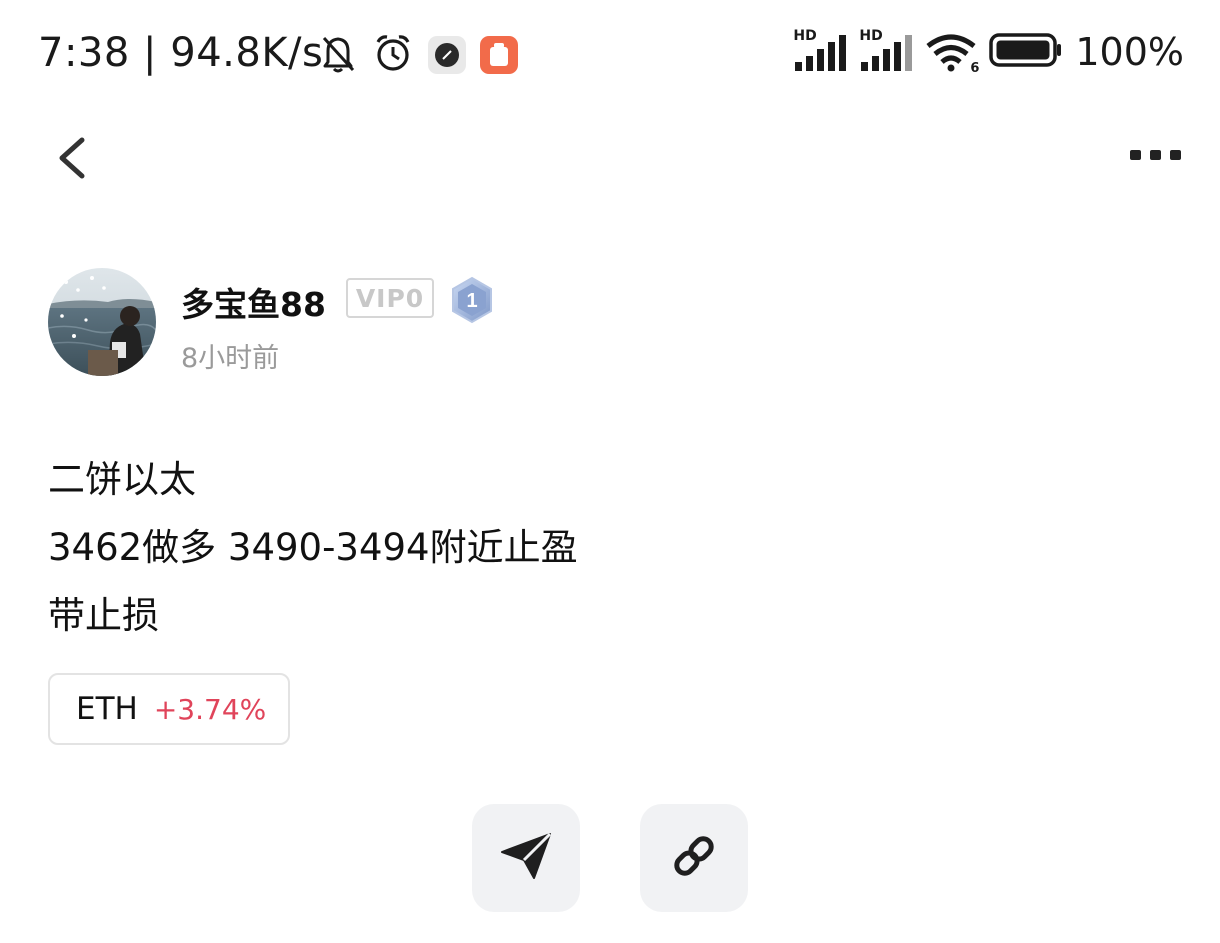 The image size is (1220, 943). I want to click on more-button, so click(1156, 155).